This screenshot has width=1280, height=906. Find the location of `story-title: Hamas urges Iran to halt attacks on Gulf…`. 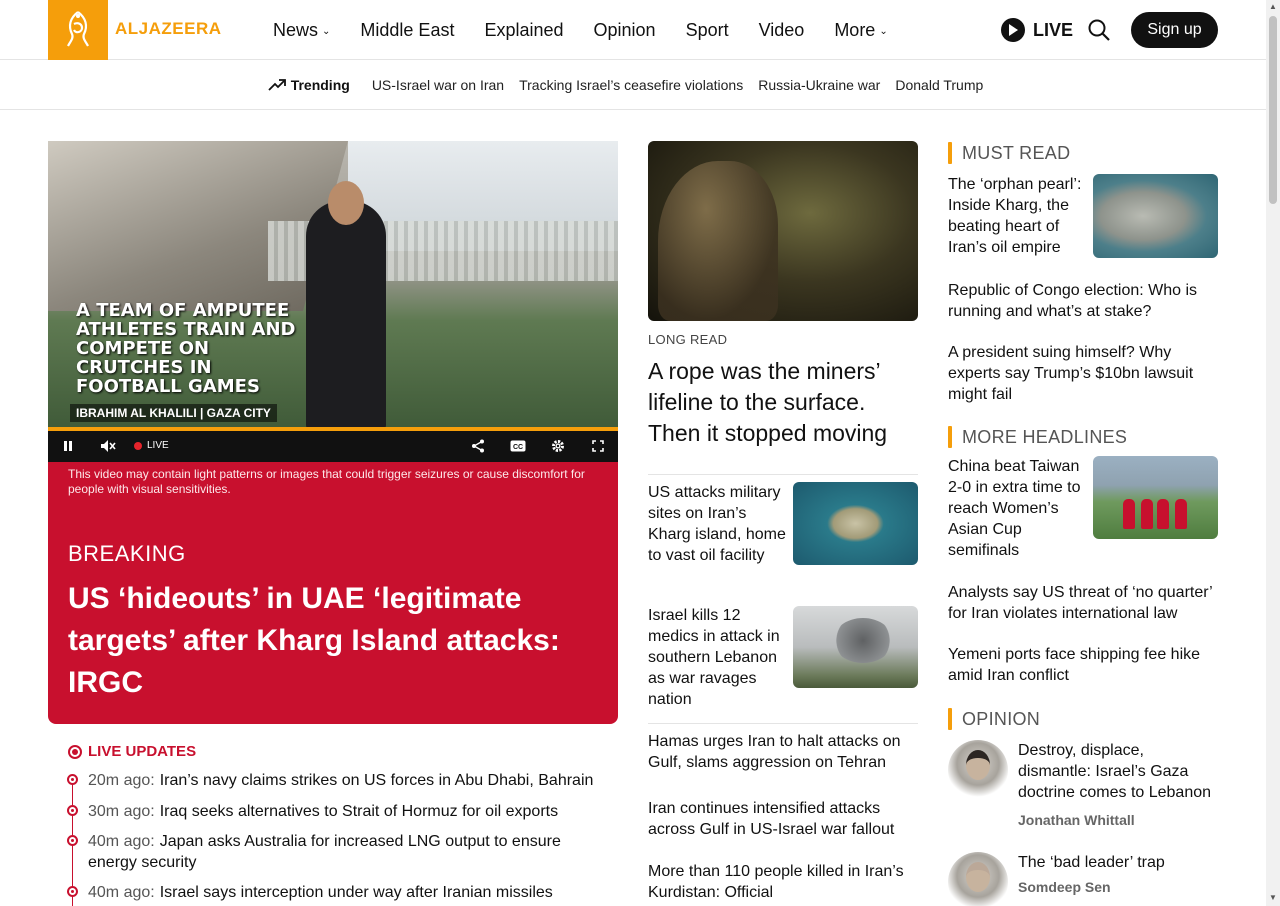

story-title: Hamas urges Iran to halt attacks on Gulf… is located at coordinates (774, 752).